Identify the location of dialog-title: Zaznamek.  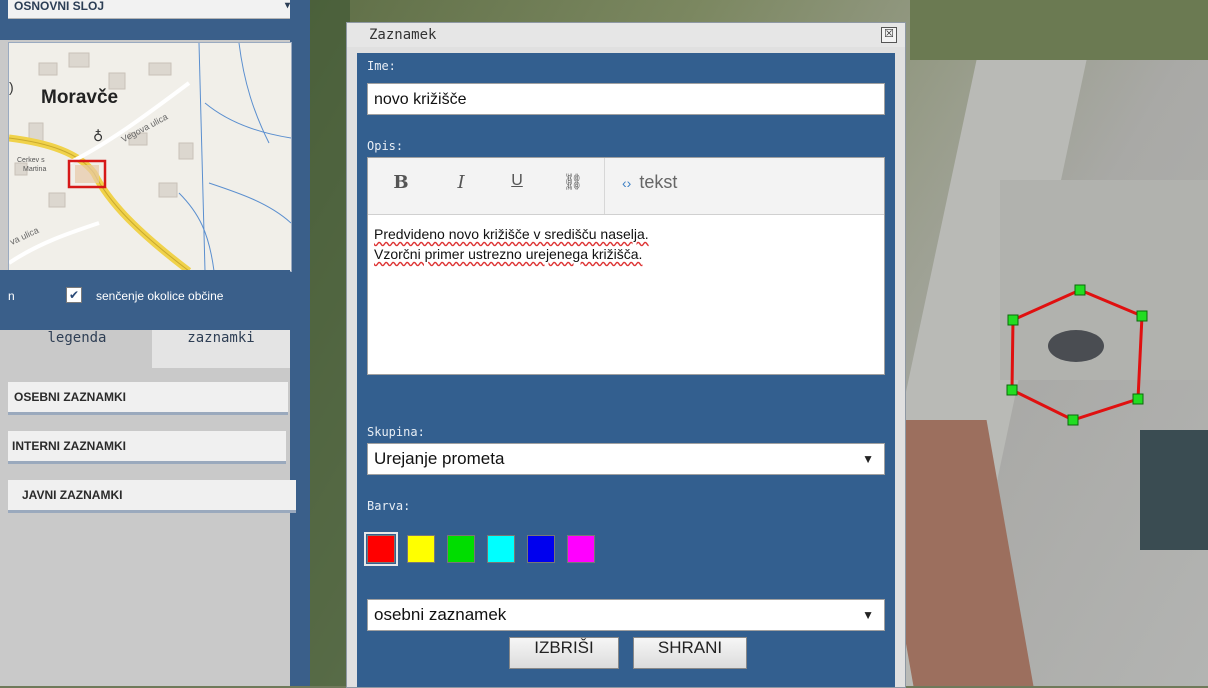
(403, 35).